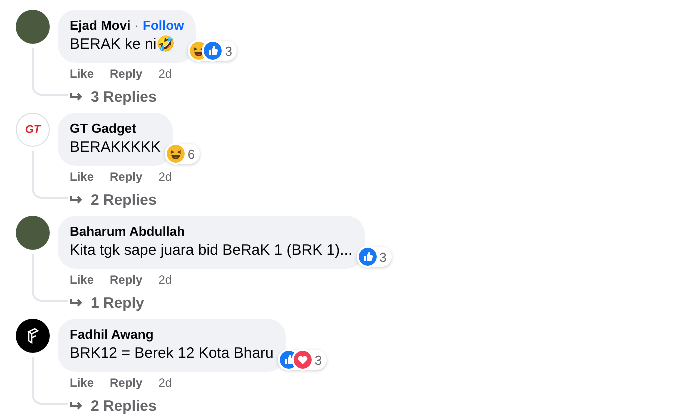  I want to click on heart-reaction-icon, so click(303, 360).